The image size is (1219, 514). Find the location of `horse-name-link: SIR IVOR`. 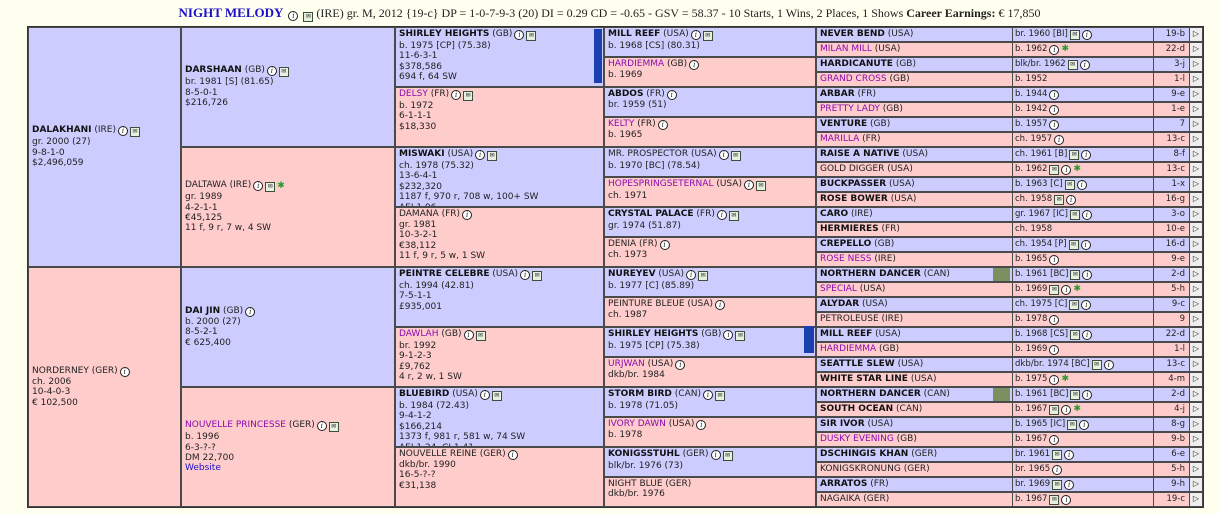

horse-name-link: SIR IVOR is located at coordinates (842, 424).